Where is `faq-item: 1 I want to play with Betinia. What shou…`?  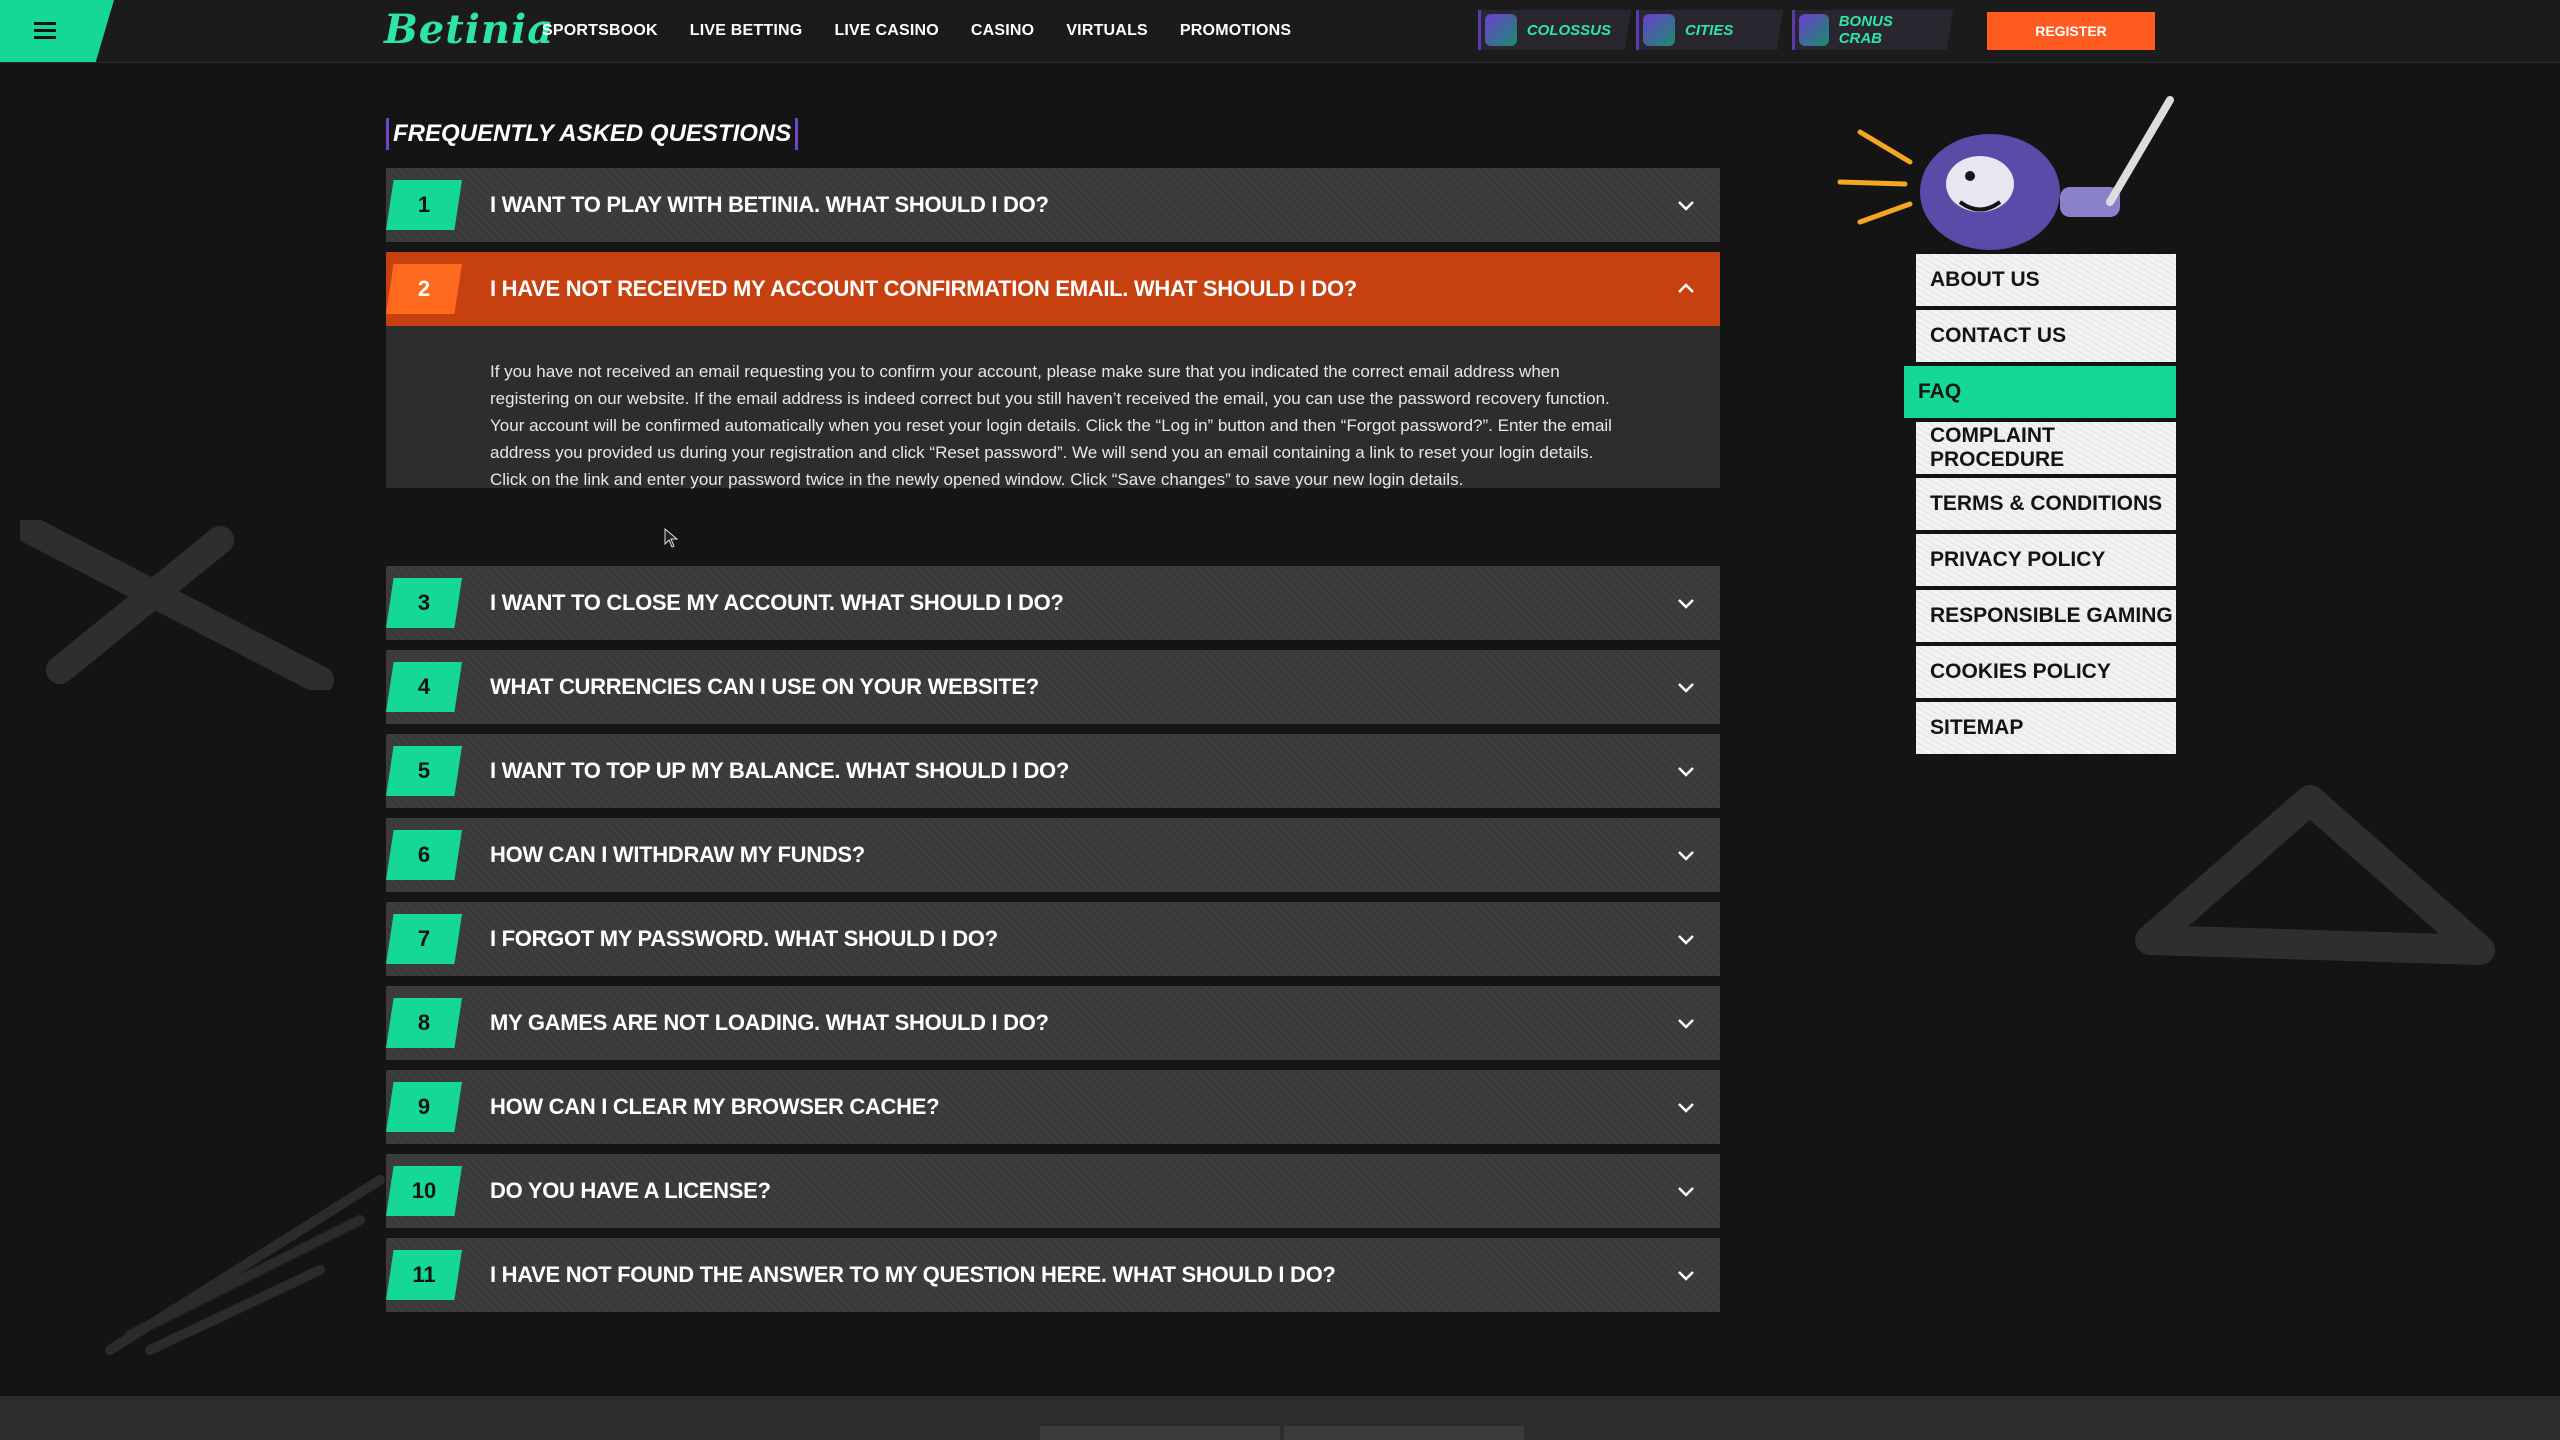 faq-item: 1 I want to play with Betinia. What shou… is located at coordinates (1053, 205).